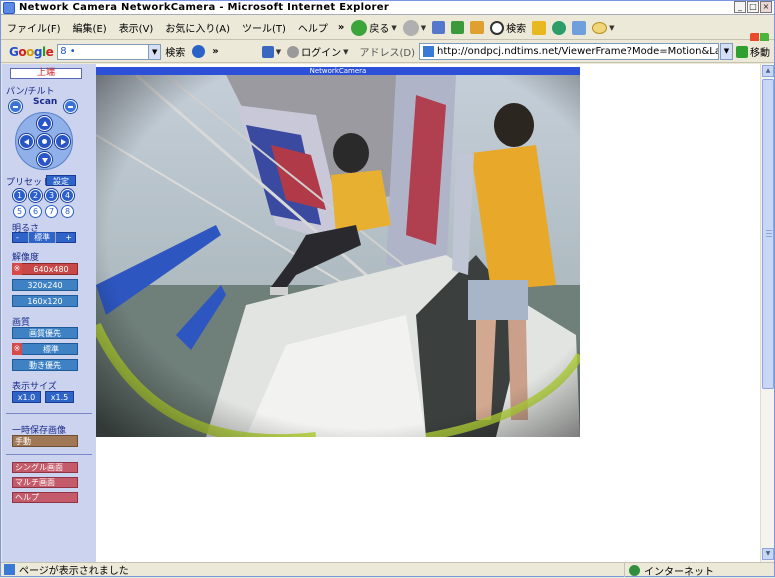  I want to click on menu-favorites: お気に入り(A), so click(197, 27).